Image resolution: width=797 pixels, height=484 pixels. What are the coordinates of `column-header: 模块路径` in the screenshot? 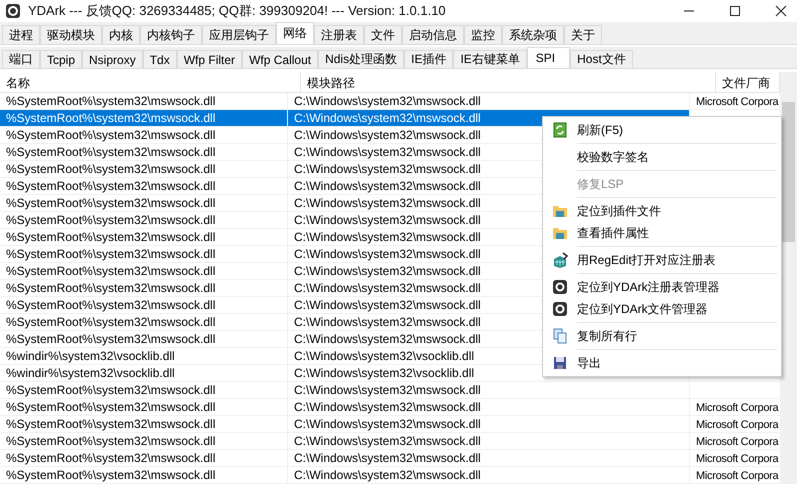 It's located at (508, 82).